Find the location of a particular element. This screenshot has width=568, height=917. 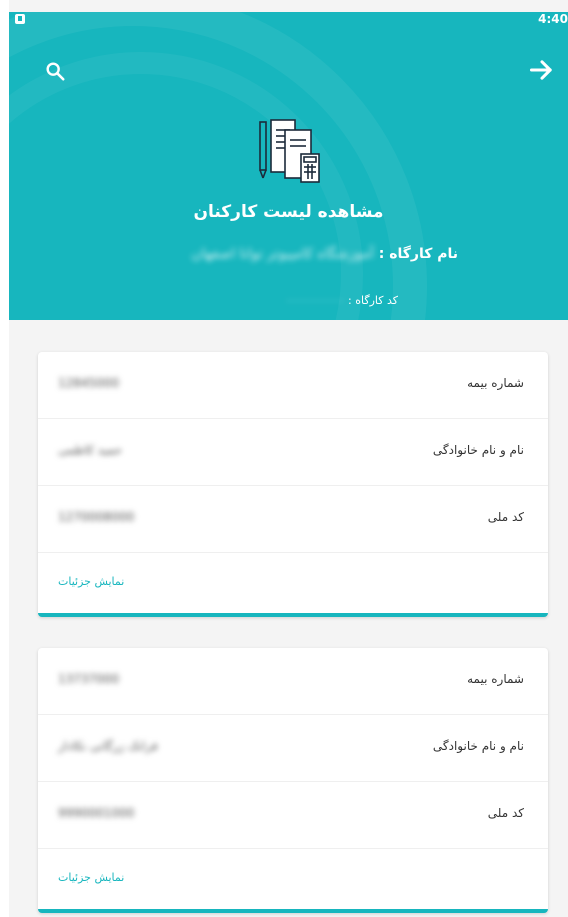

full-name-value: حمید کاظمی is located at coordinates (90, 450).